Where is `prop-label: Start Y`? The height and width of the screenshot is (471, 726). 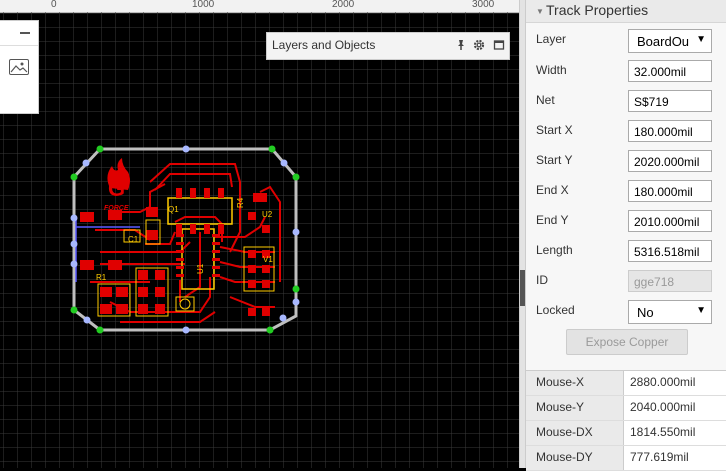
prop-label: Start Y is located at coordinates (554, 160).